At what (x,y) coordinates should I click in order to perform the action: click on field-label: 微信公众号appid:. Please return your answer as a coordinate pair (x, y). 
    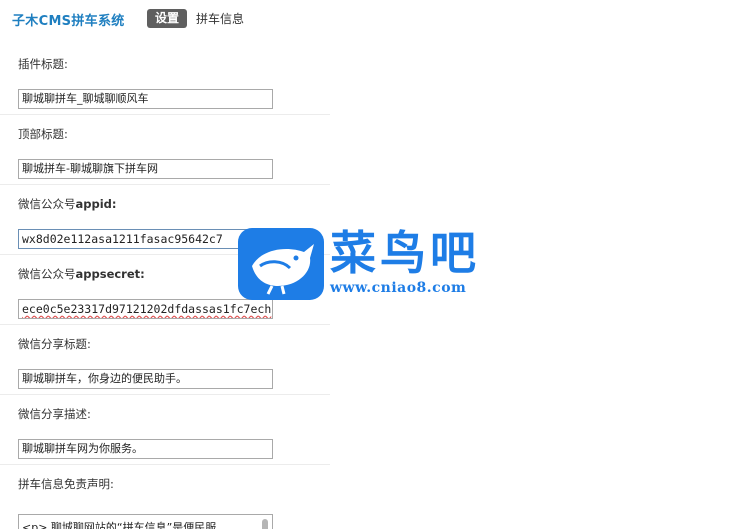
    Looking at the image, I should click on (67, 204).